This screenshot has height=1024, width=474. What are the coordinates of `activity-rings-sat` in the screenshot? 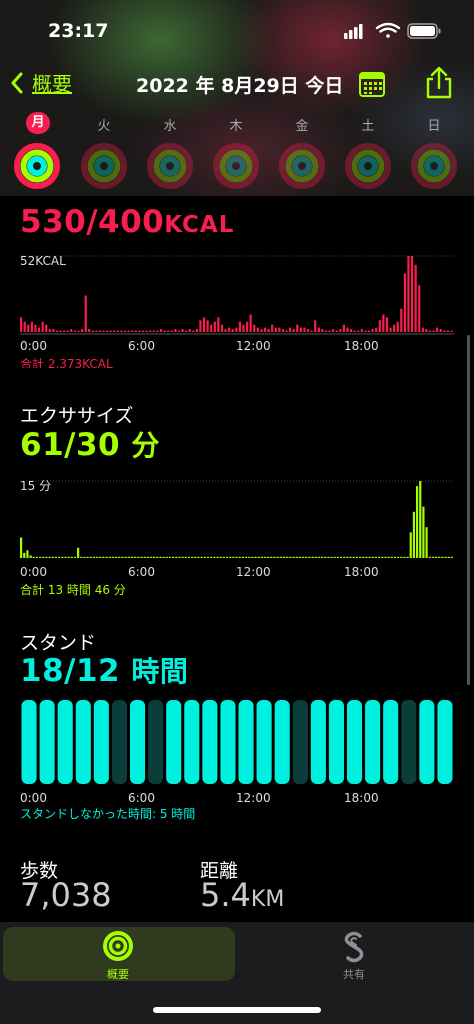 It's located at (368, 166).